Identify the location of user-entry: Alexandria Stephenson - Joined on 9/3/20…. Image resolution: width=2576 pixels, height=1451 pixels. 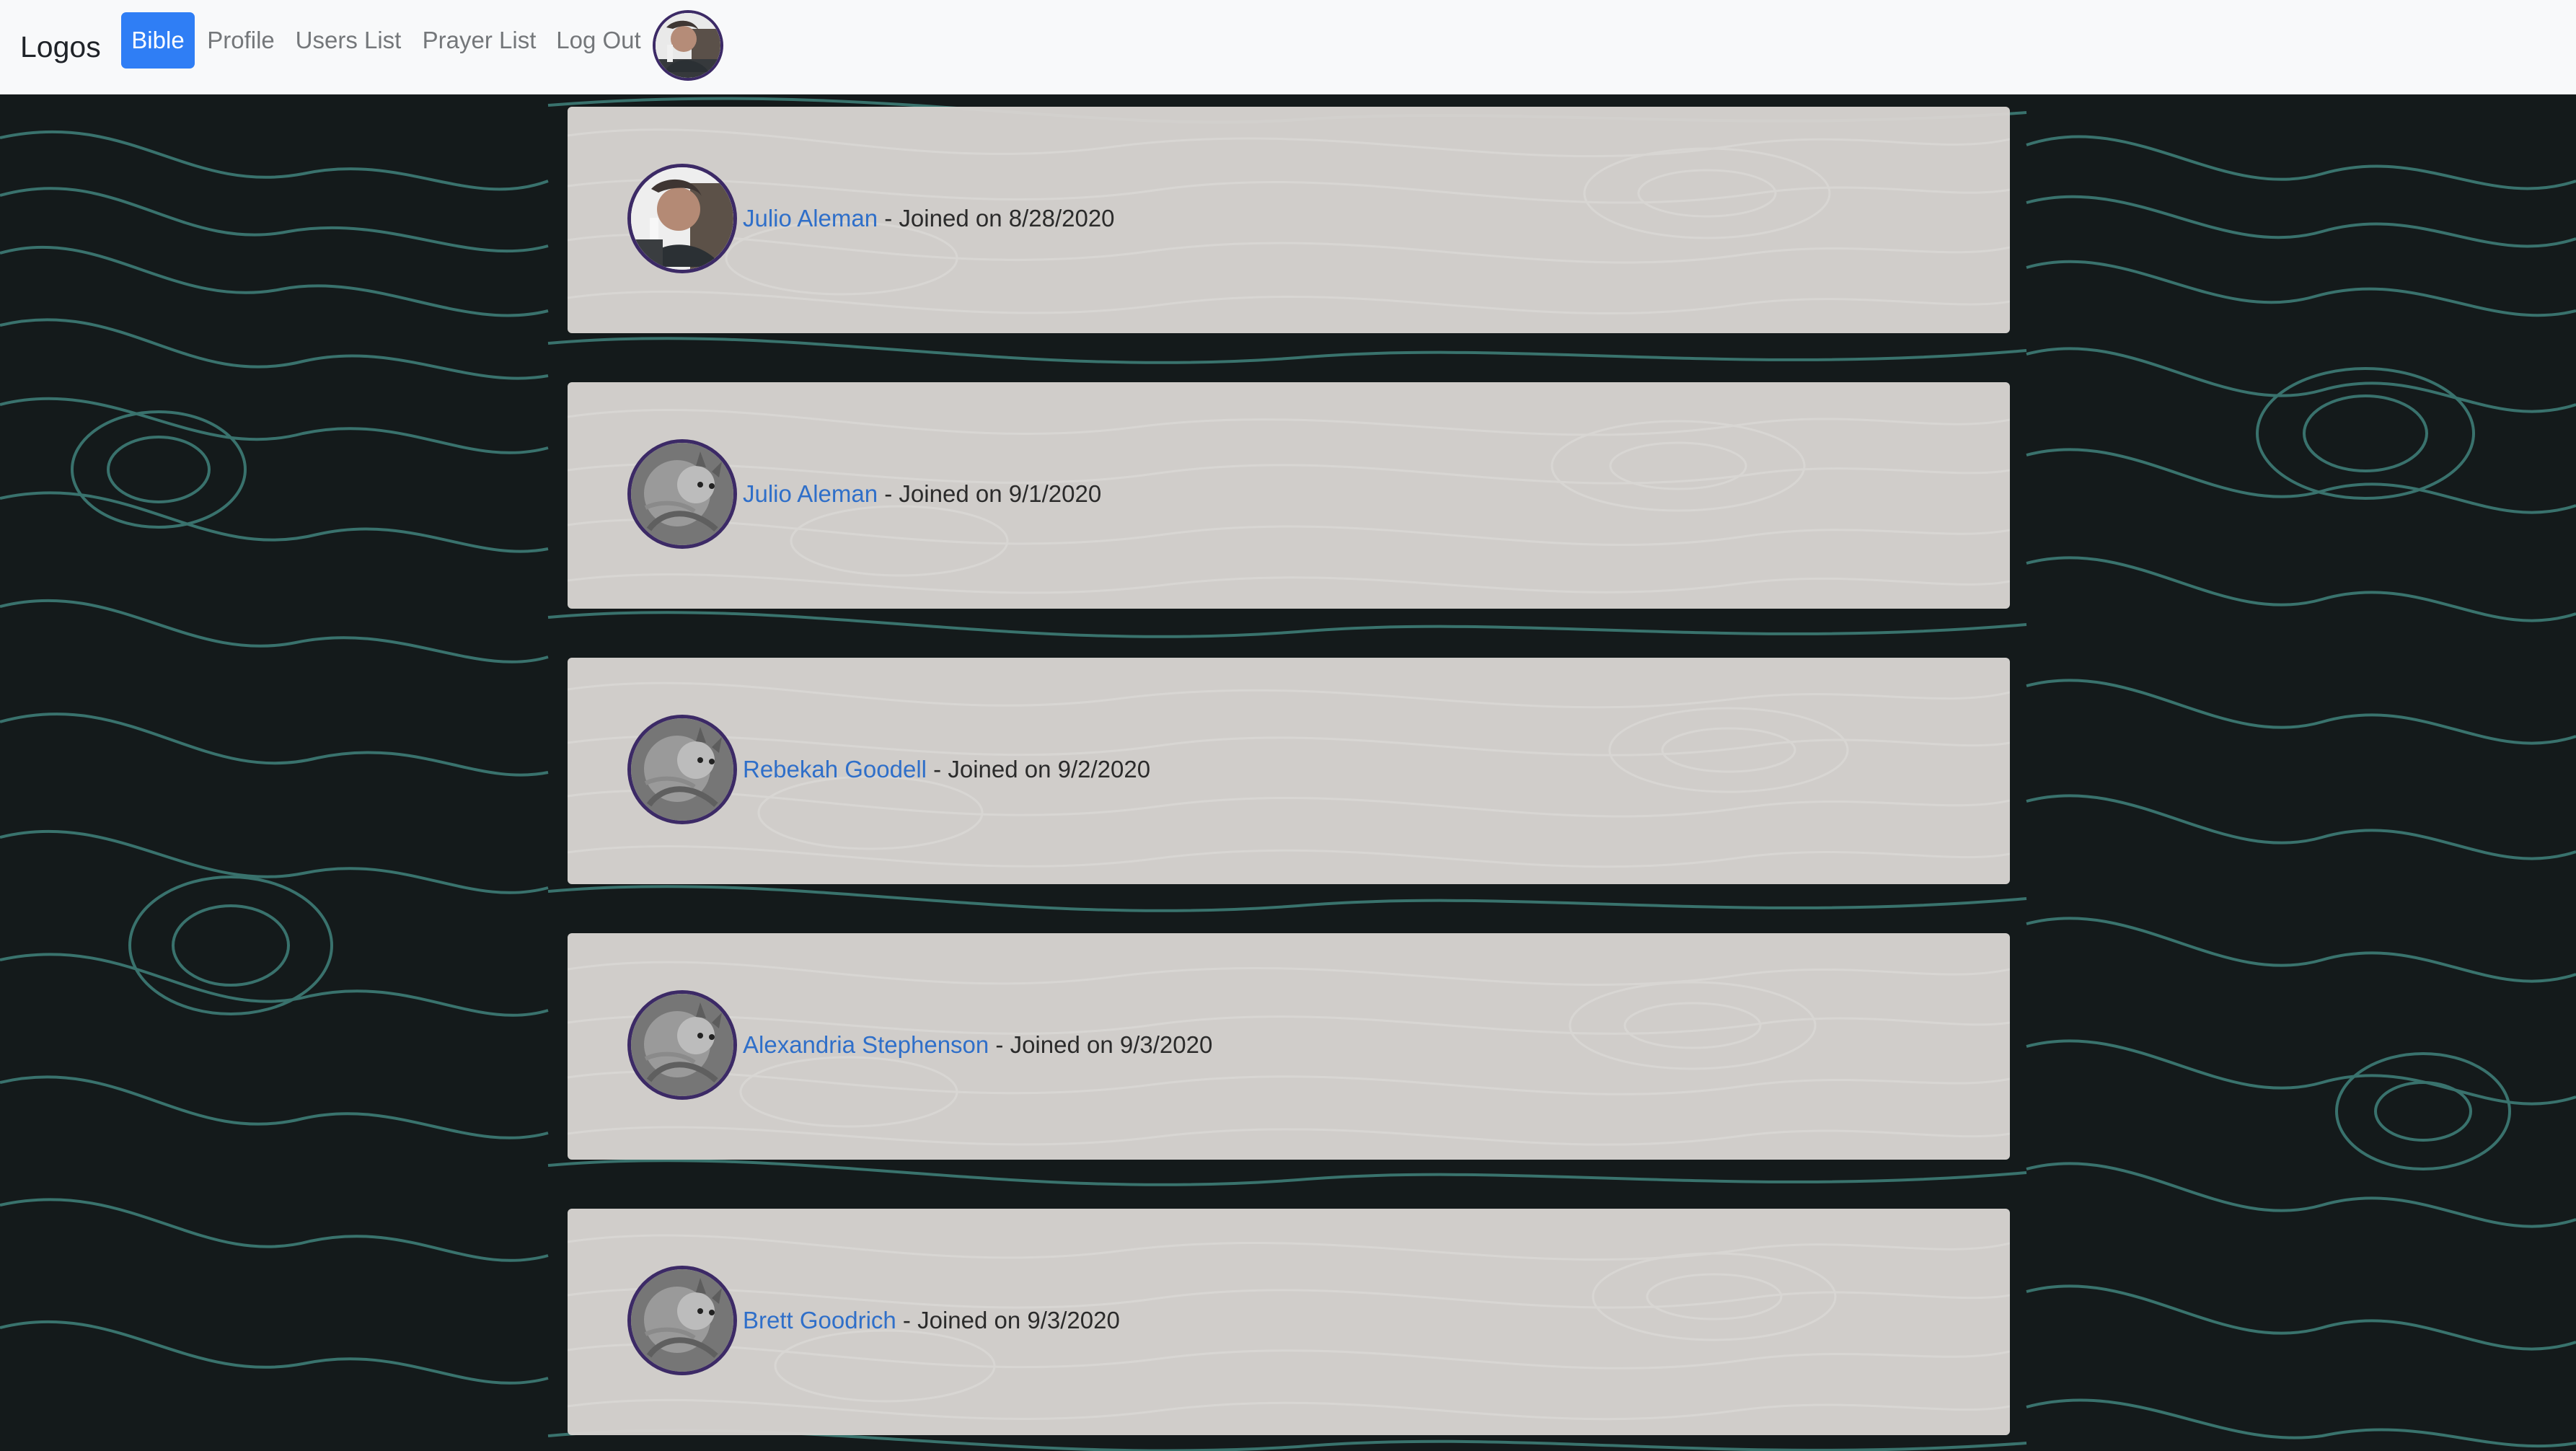
(919, 1045).